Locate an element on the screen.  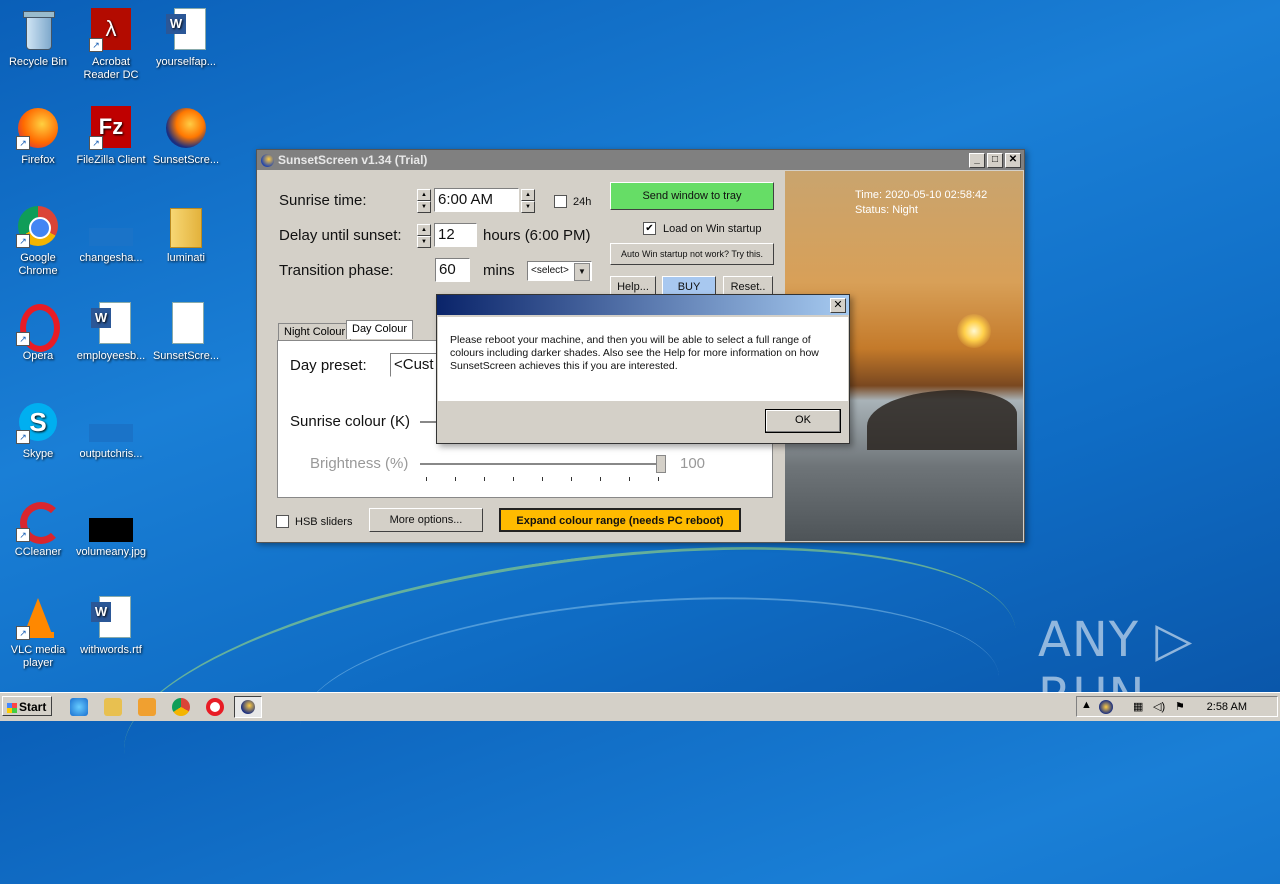
24h-checkbox is located at coordinates (560, 201).